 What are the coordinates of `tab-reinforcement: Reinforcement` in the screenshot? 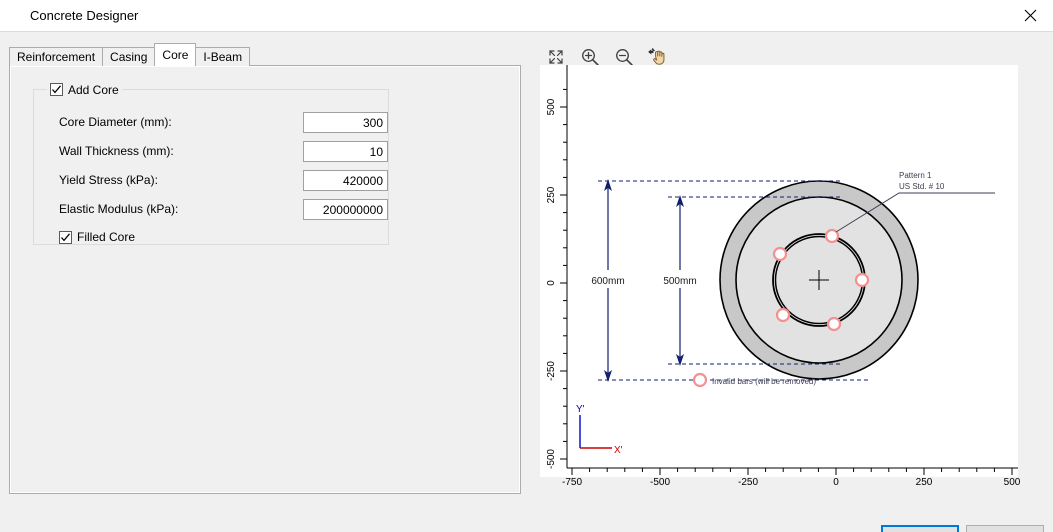 It's located at (56, 56).